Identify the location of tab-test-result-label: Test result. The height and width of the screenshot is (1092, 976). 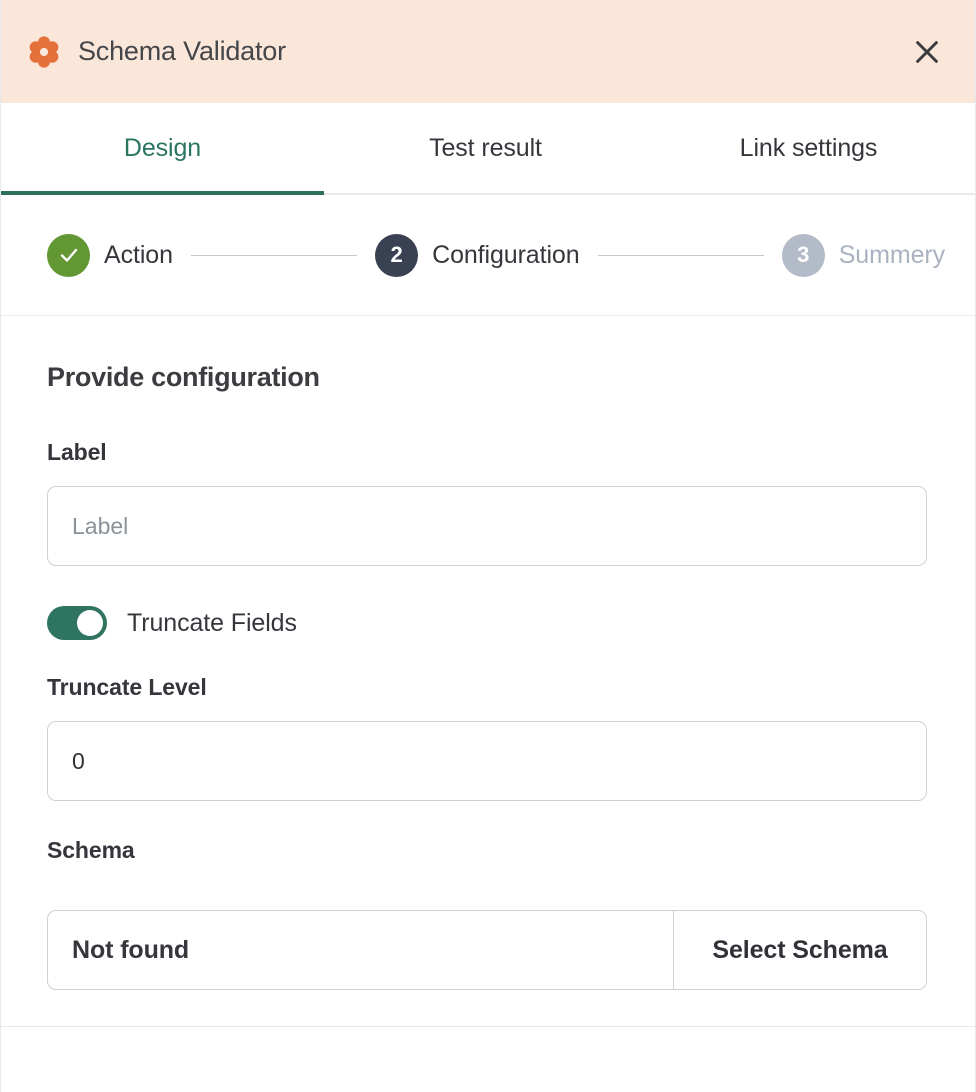
(485, 147).